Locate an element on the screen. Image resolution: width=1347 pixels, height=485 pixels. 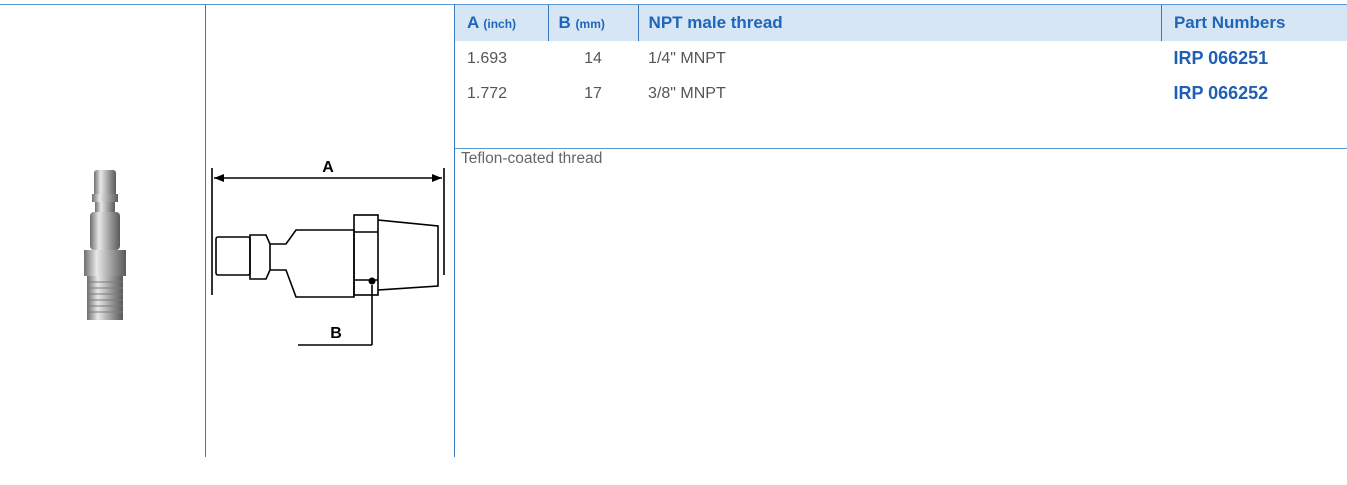
part-number-link: IRP 066251 is located at coordinates (1254, 58).